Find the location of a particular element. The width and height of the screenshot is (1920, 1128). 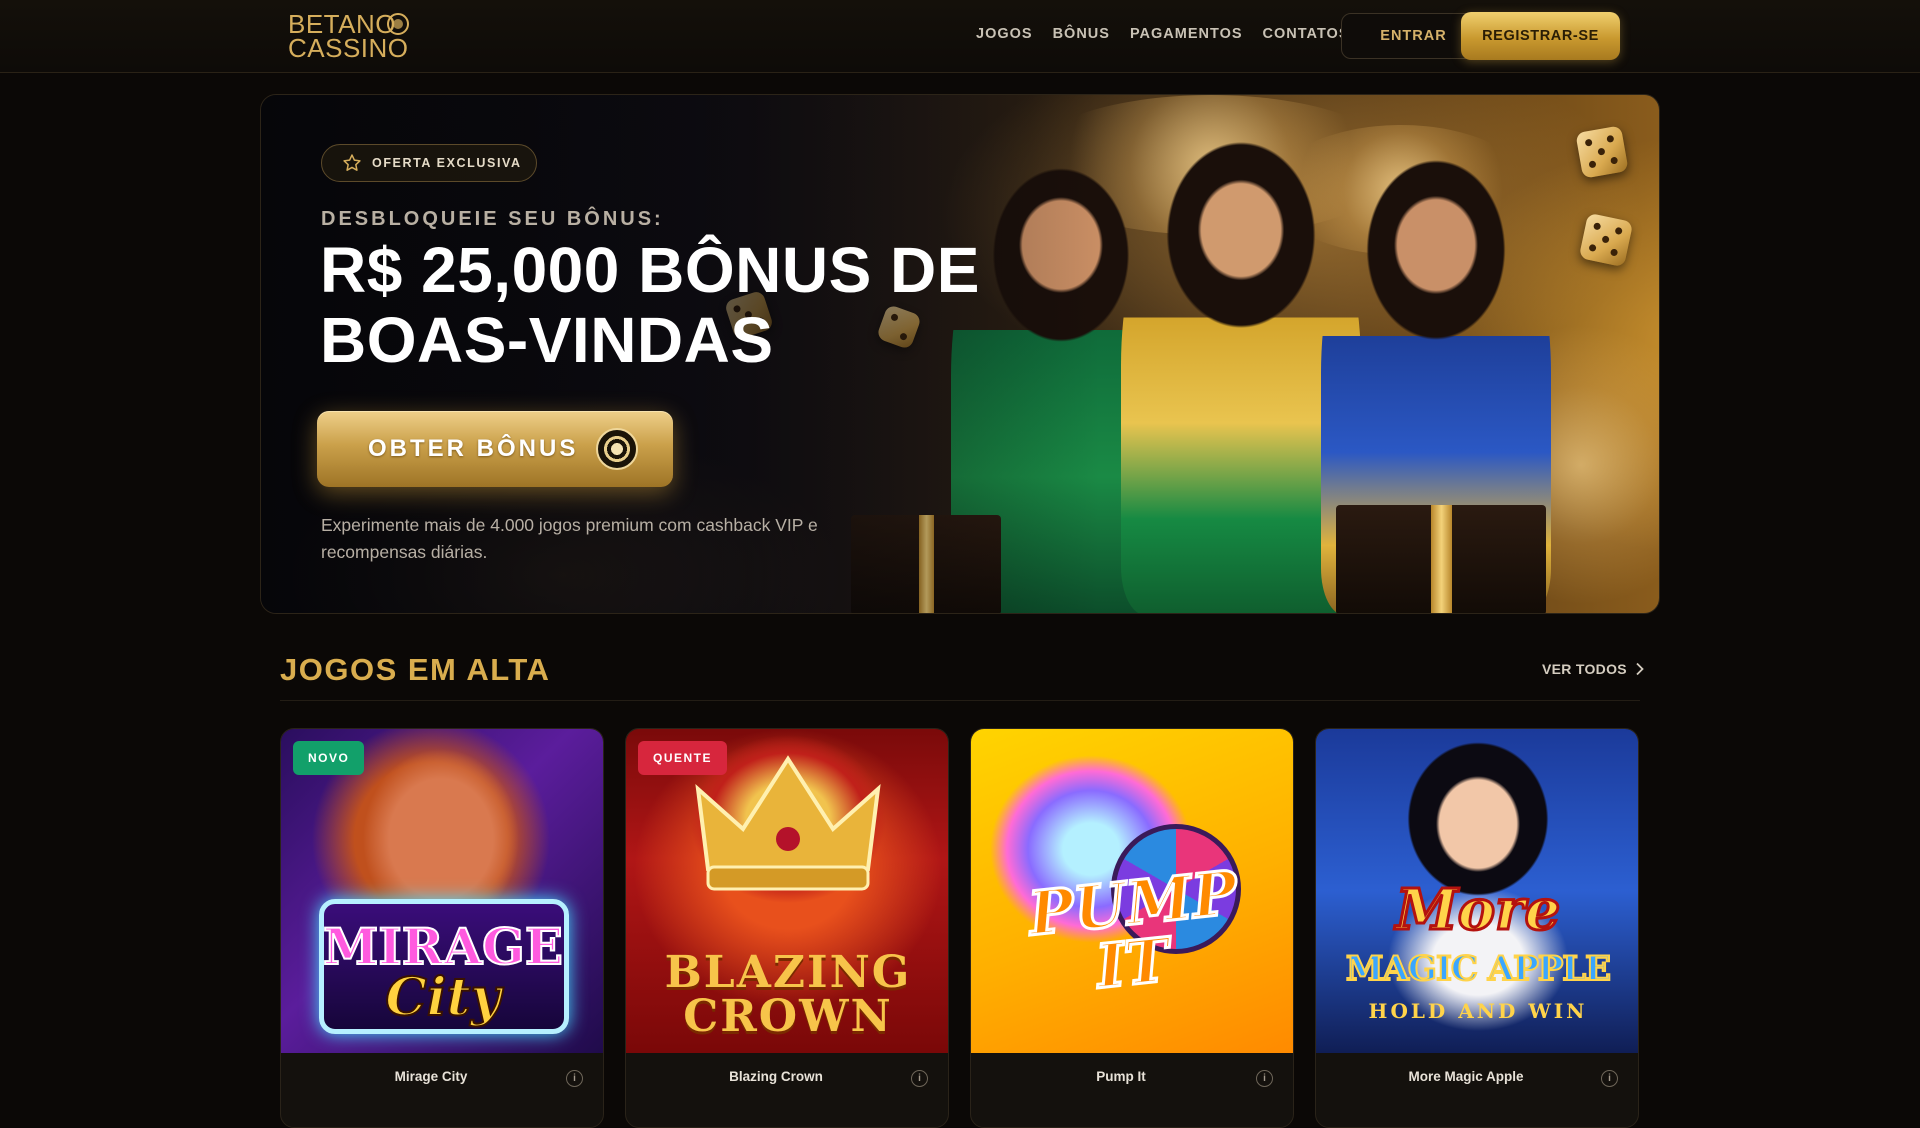

tag-new-badge: NOVO is located at coordinates (329, 758).